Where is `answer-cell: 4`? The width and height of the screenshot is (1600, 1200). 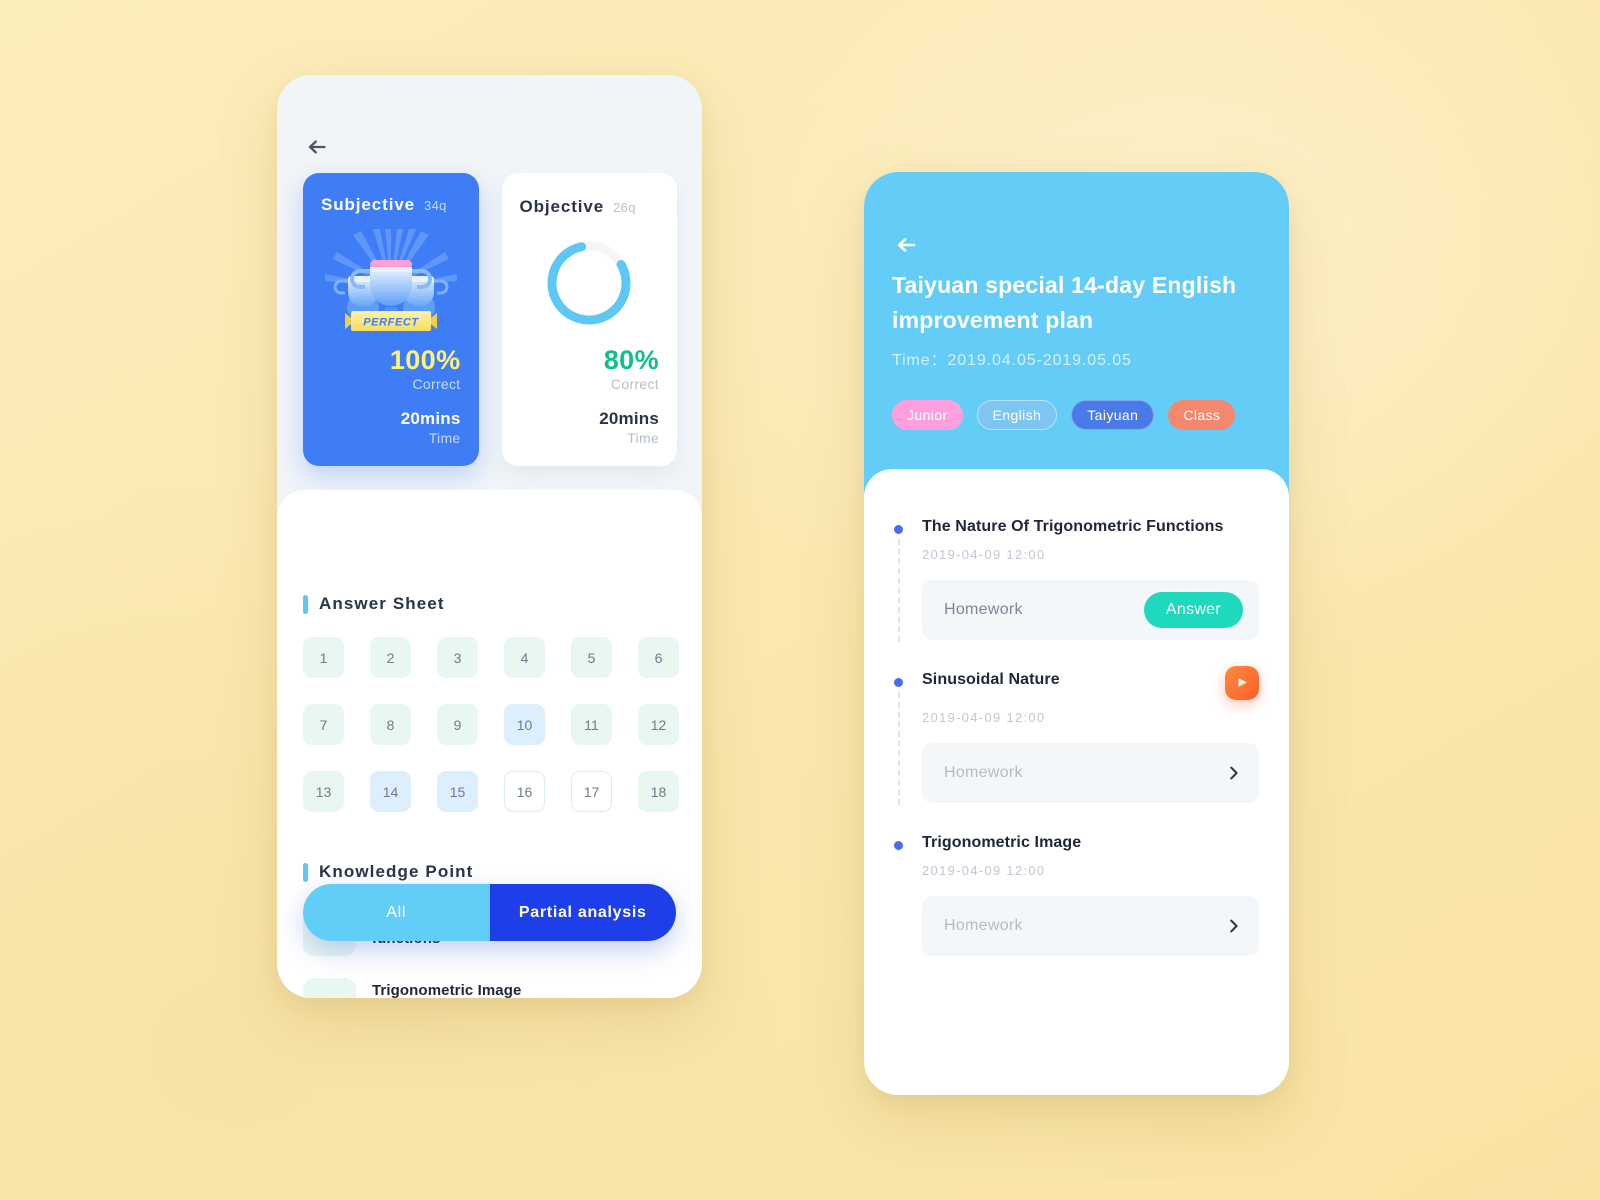 answer-cell: 4 is located at coordinates (524, 657).